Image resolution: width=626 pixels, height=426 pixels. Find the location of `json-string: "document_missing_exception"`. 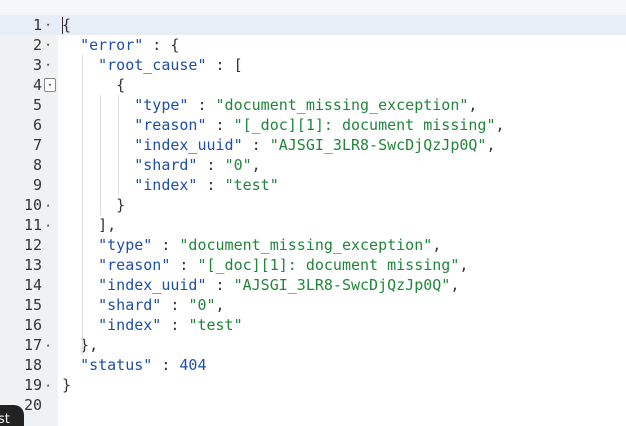

json-string: "document_missing_exception" is located at coordinates (342, 105).